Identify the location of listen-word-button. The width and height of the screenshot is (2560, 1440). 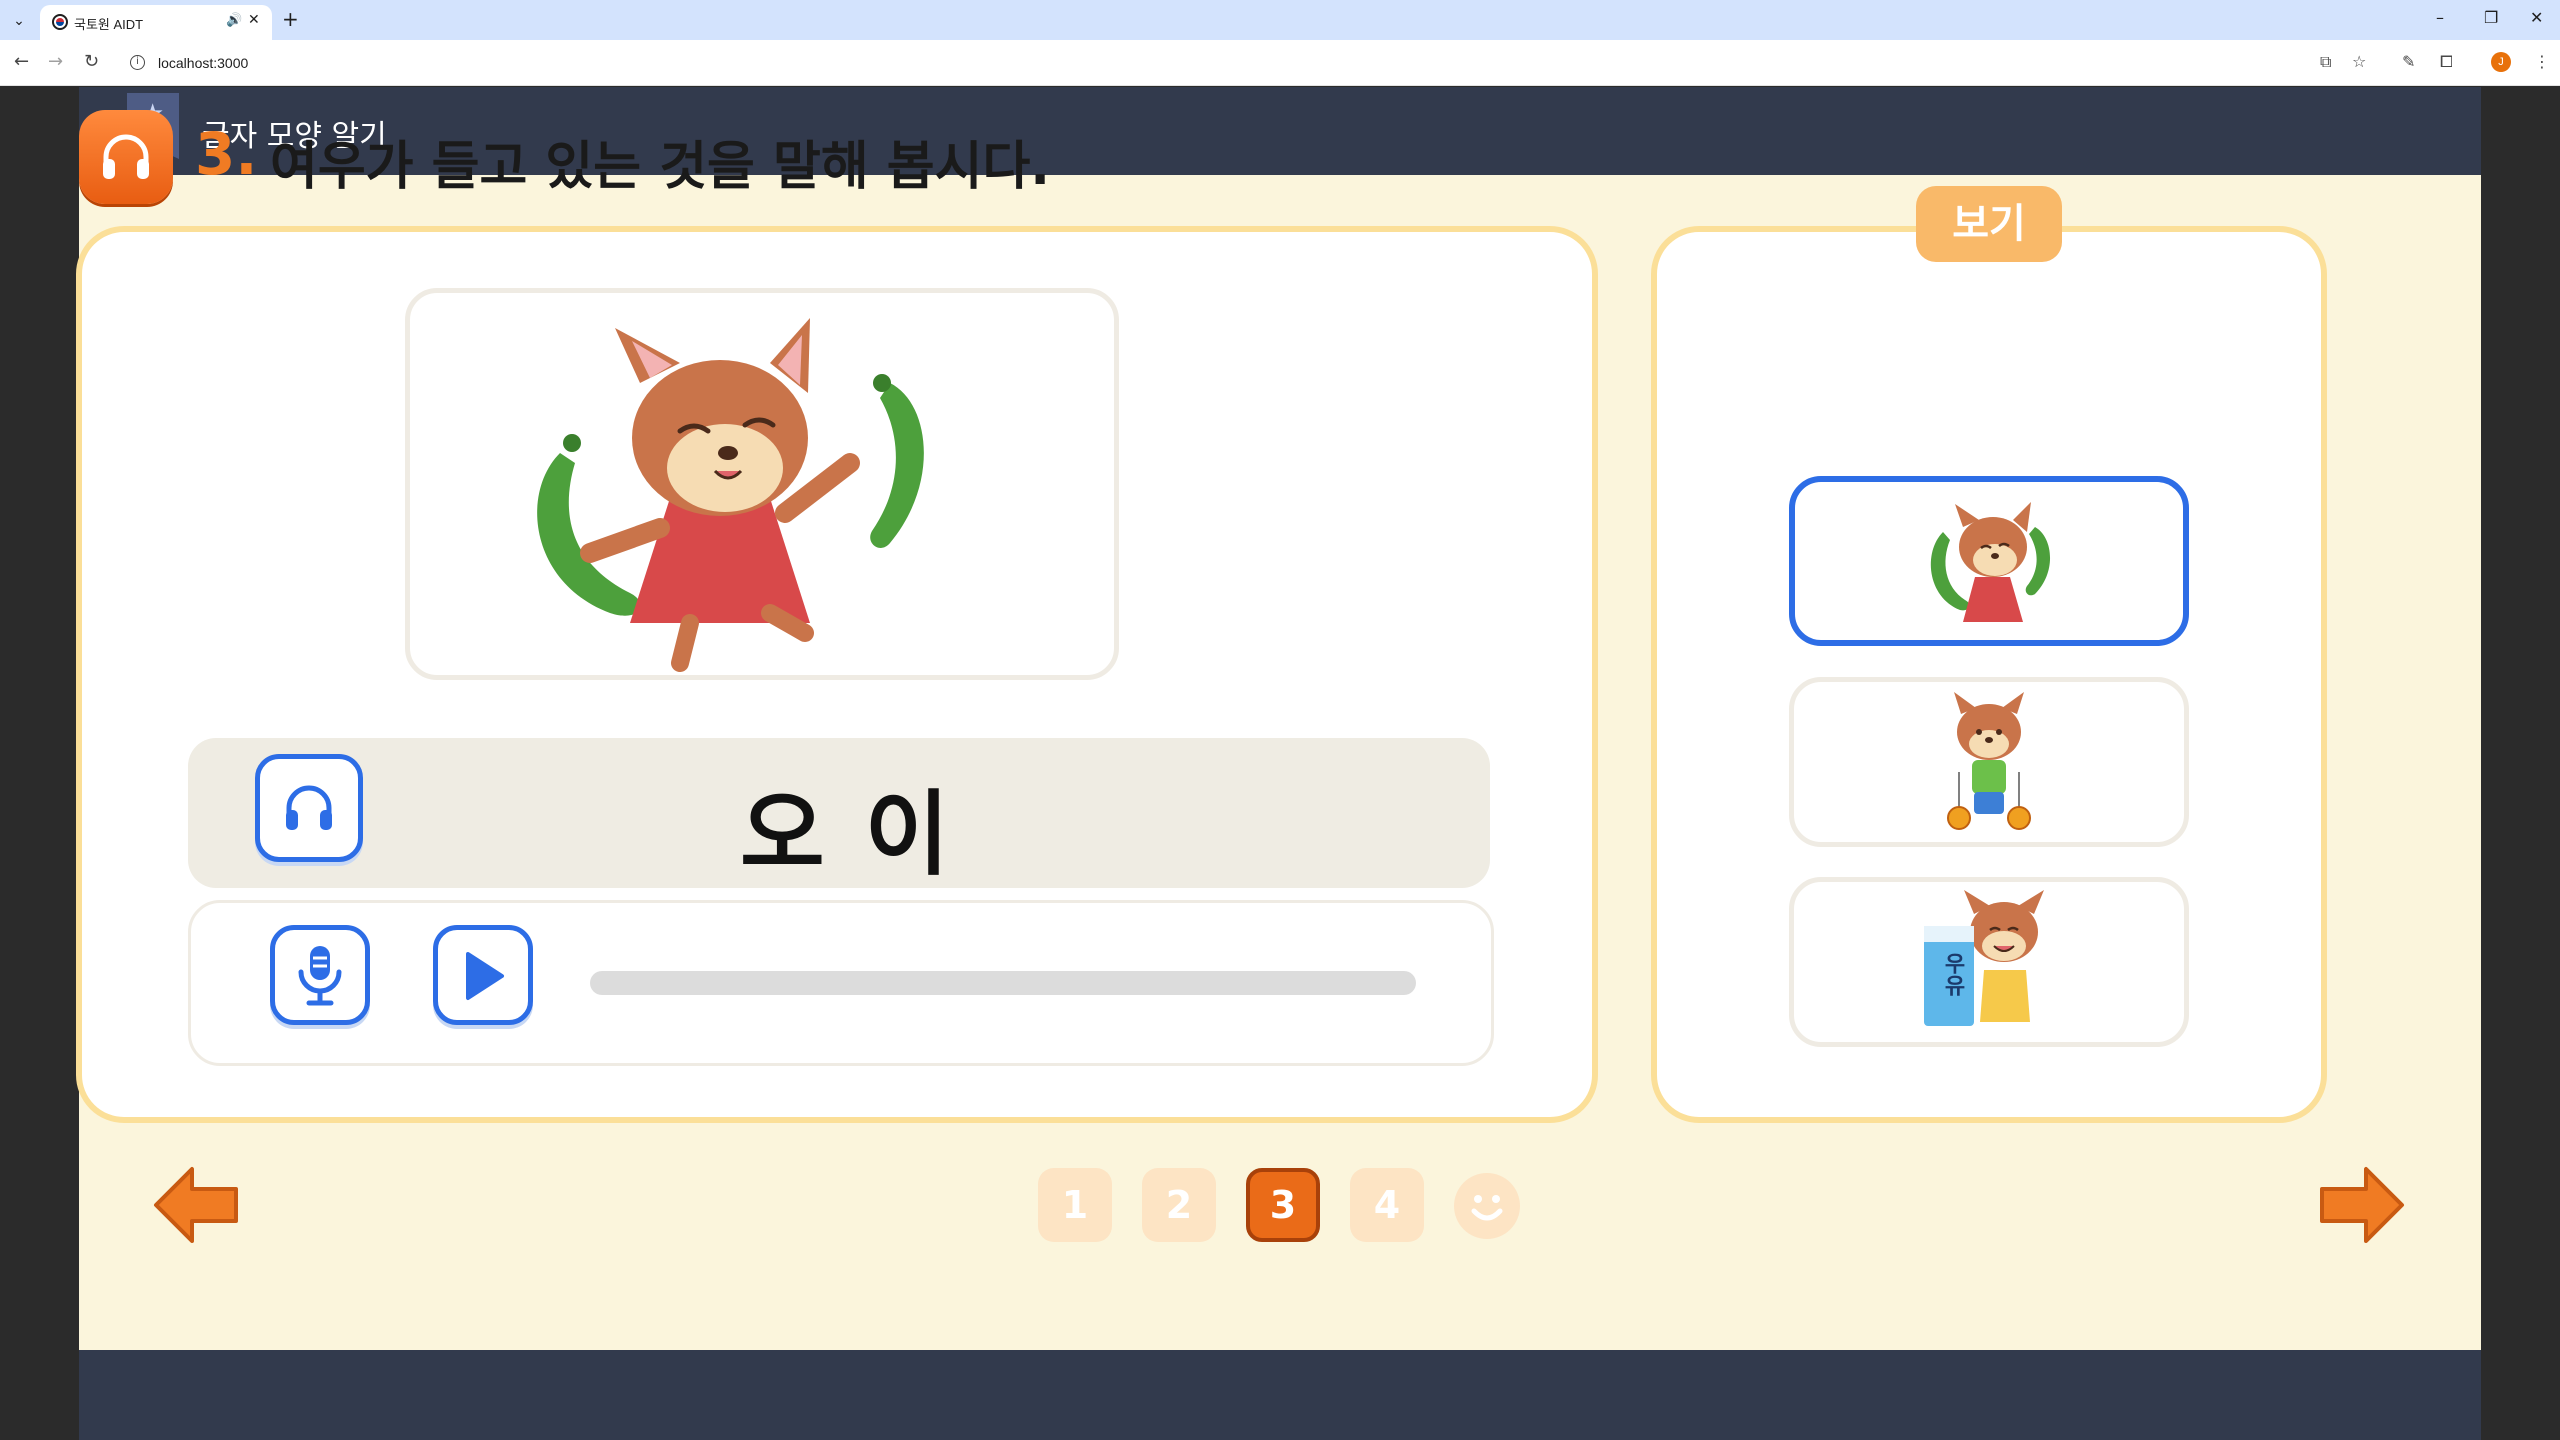
(309, 808).